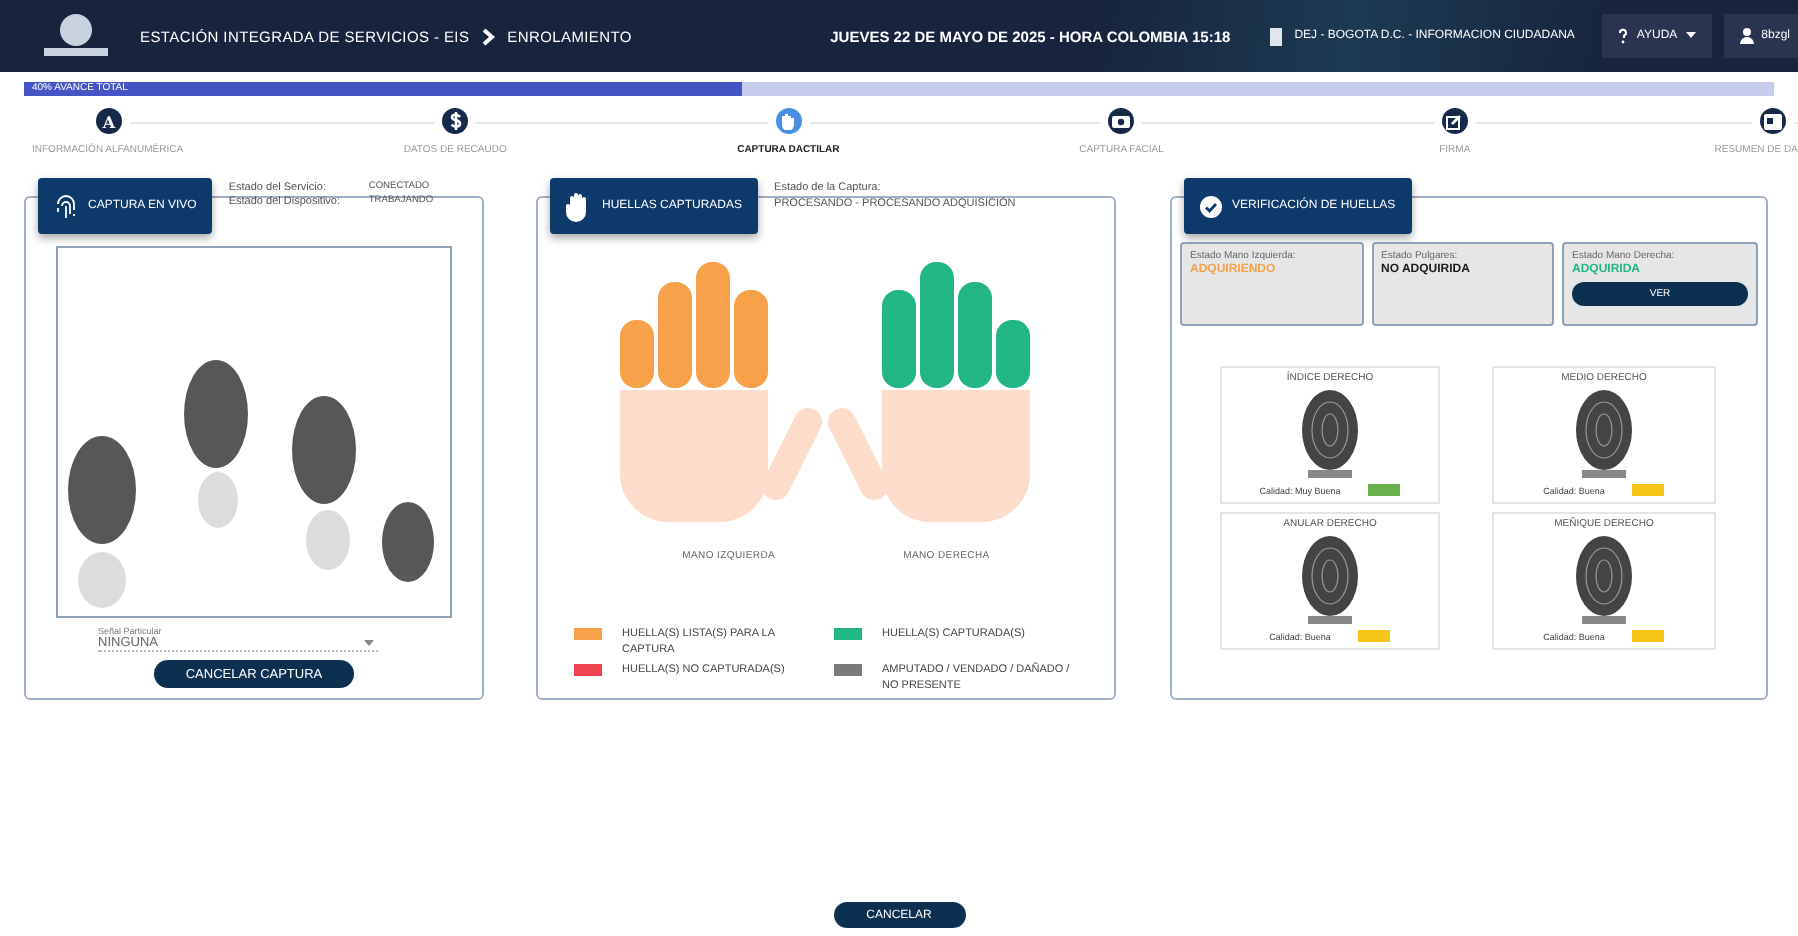  Describe the element at coordinates (1746, 36) in the screenshot. I see `user-icon` at that location.